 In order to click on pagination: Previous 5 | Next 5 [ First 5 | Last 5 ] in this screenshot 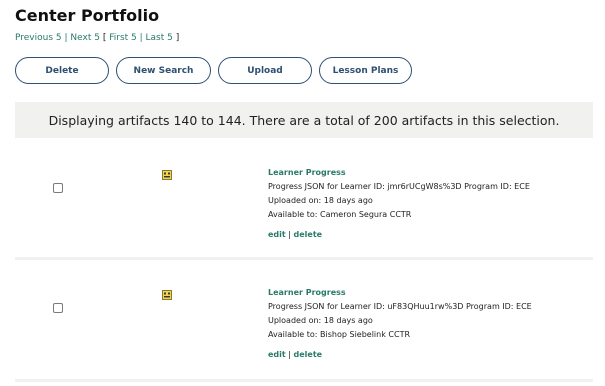, I will do `click(97, 38)`.